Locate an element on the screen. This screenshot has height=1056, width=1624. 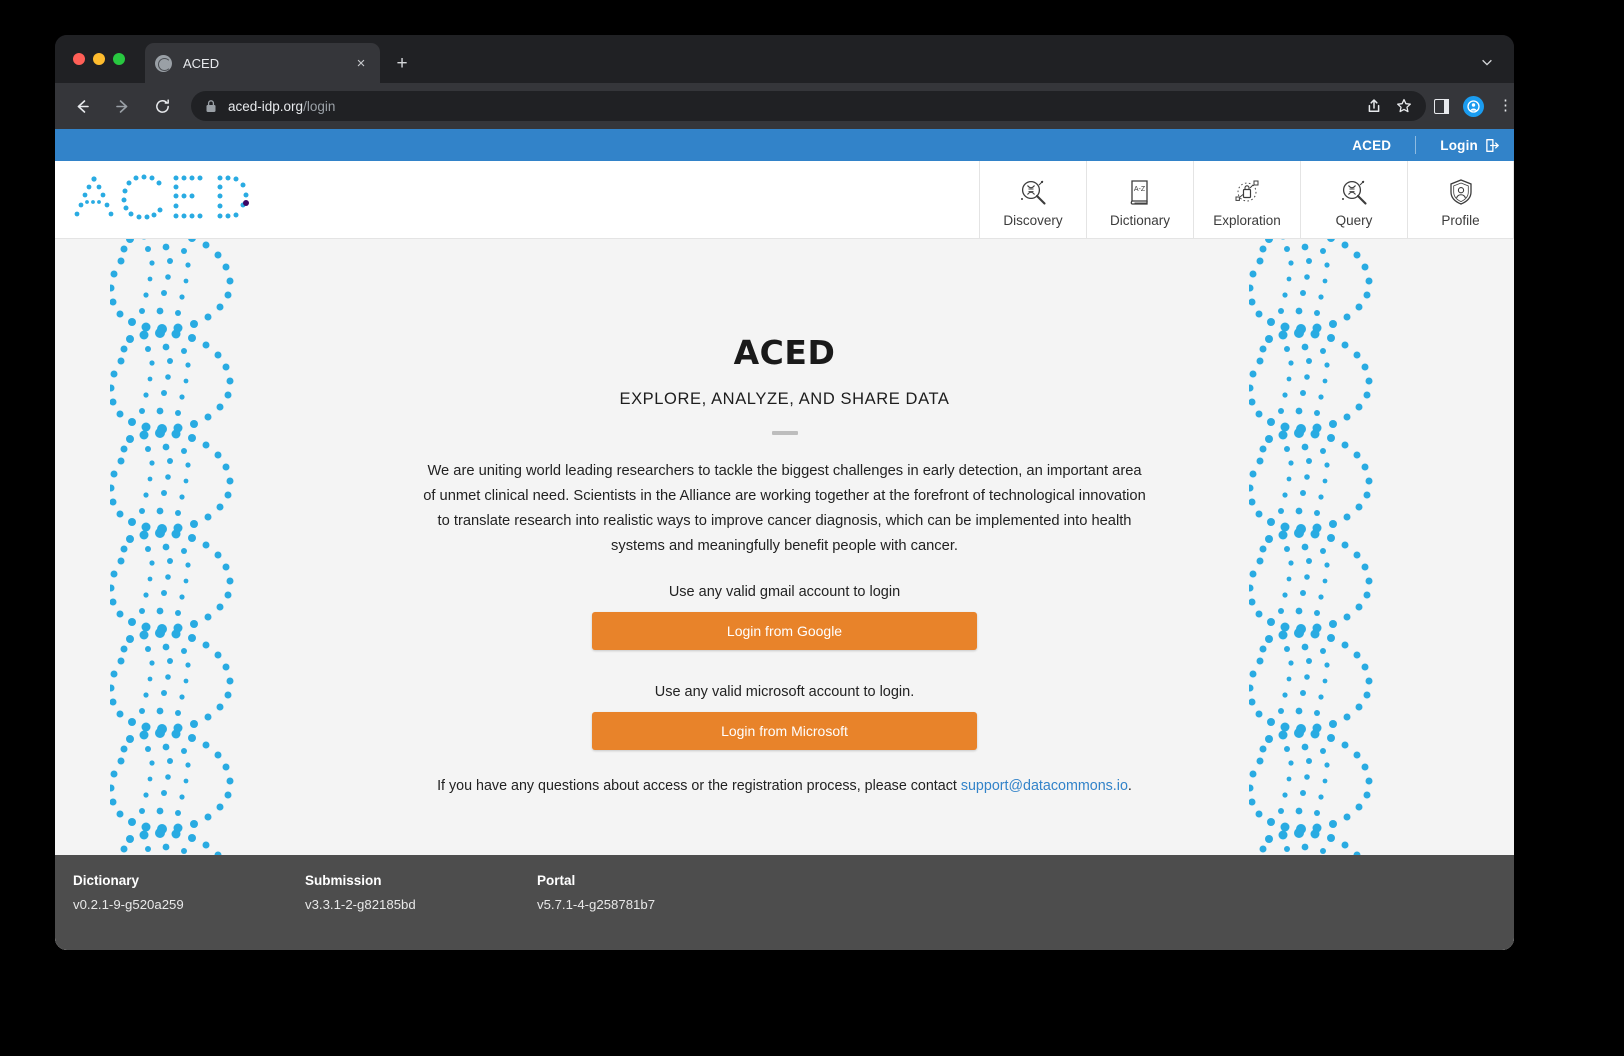
network-lock-icon is located at coordinates (1247, 192).